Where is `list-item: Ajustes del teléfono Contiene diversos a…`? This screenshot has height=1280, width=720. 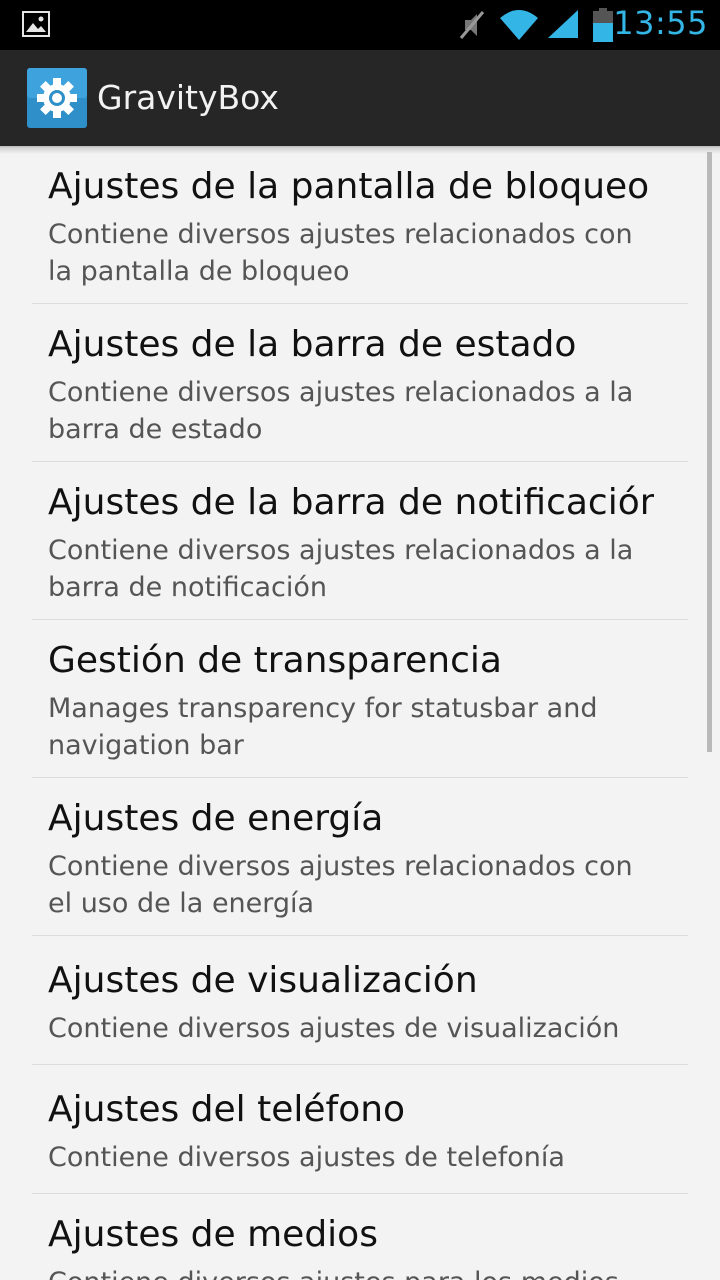 list-item: Ajustes del teléfono Contiene diversos a… is located at coordinates (360, 1129).